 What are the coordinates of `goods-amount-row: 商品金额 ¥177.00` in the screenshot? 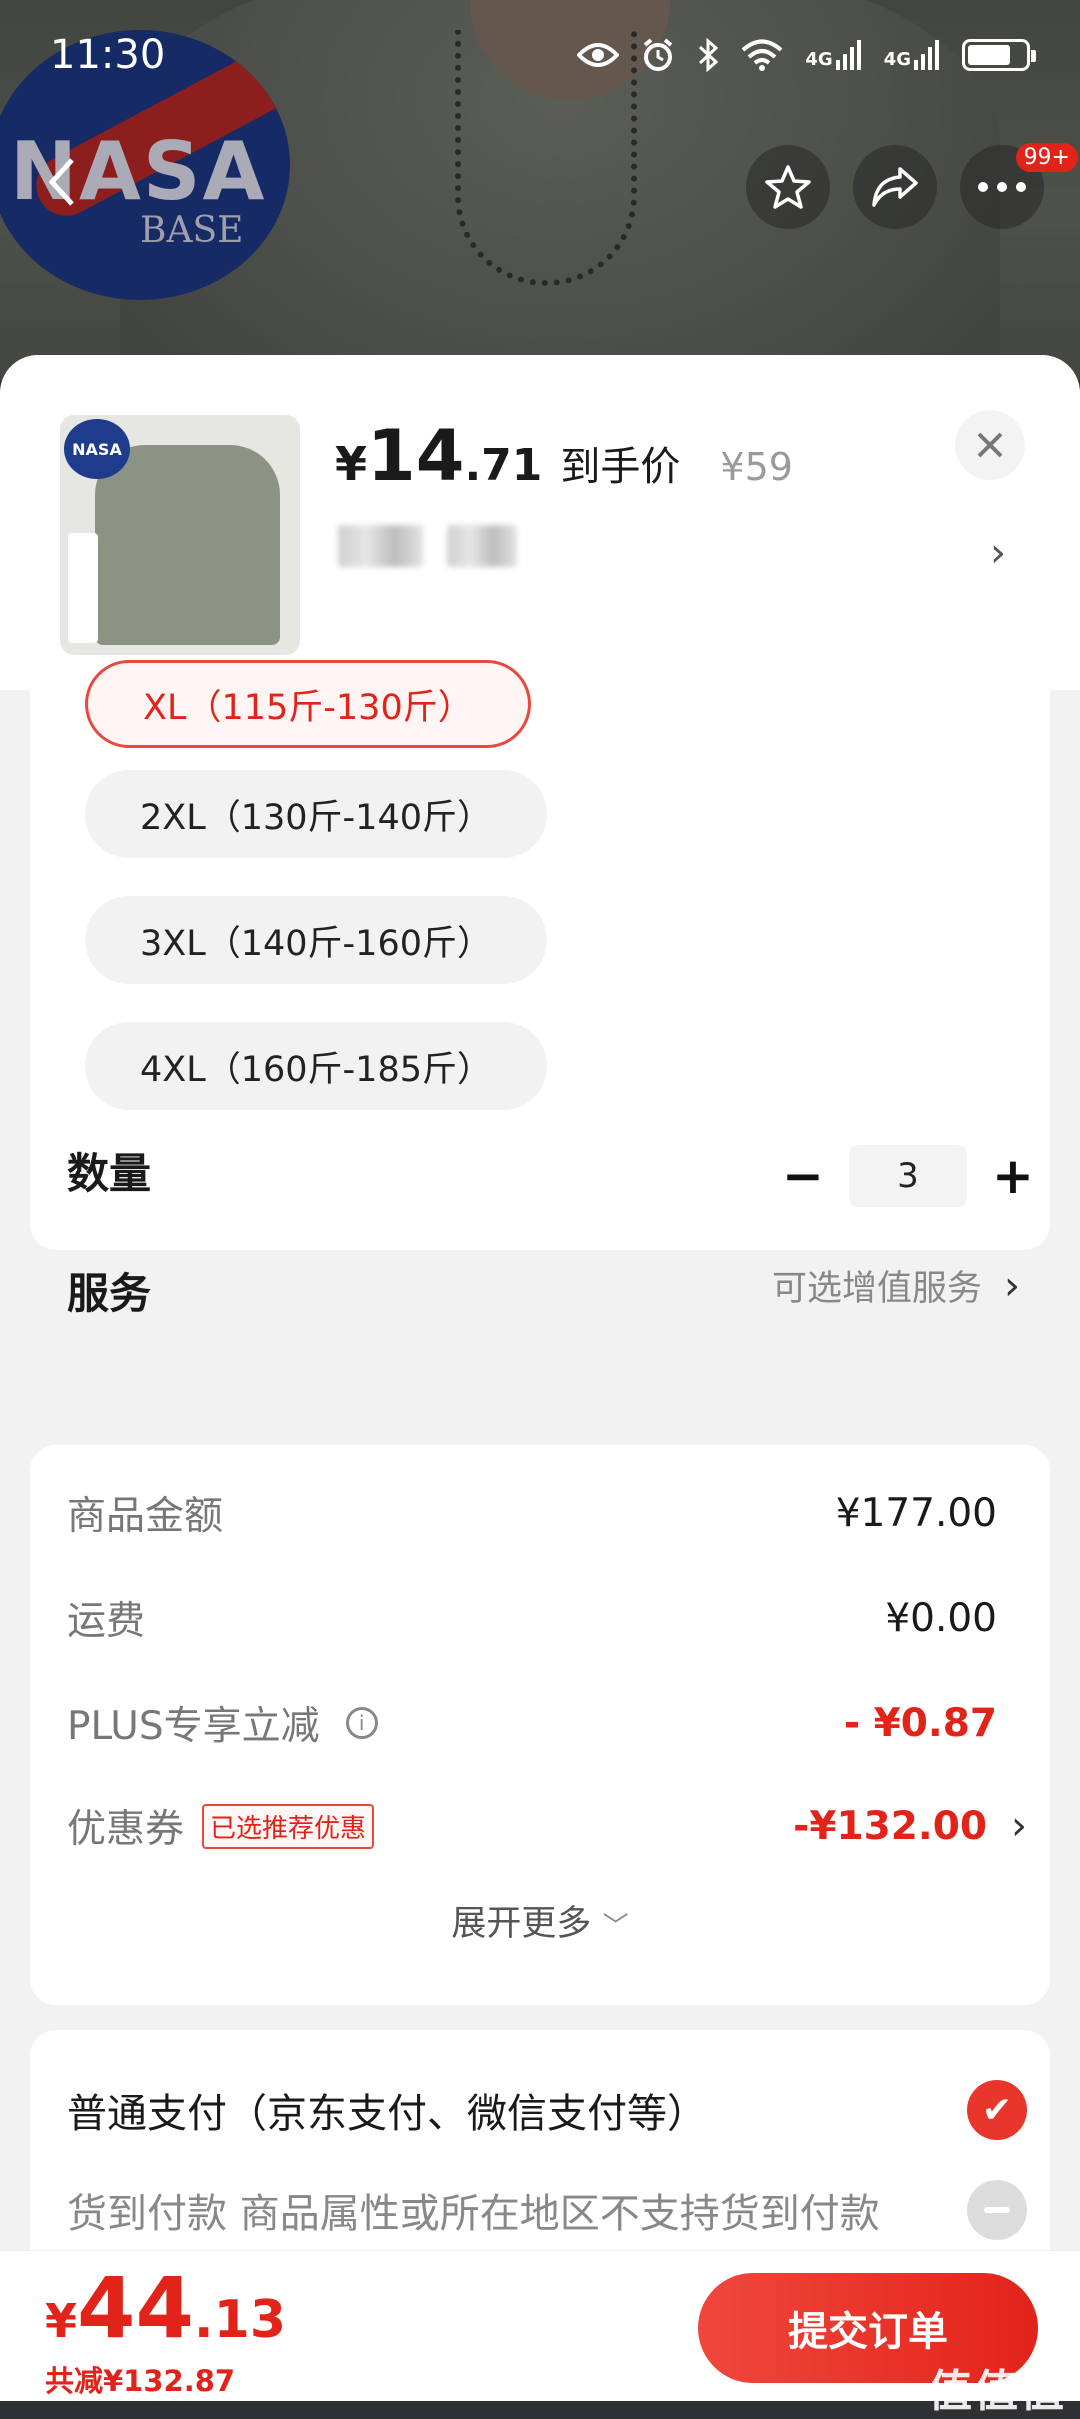 It's located at (532, 1513).